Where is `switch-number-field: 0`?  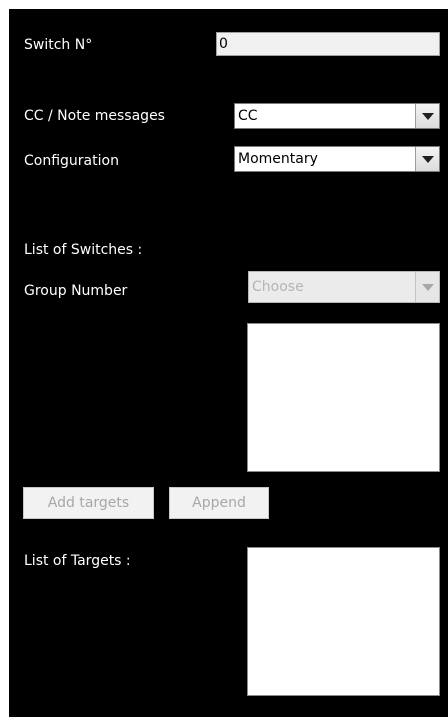 switch-number-field: 0 is located at coordinates (328, 44).